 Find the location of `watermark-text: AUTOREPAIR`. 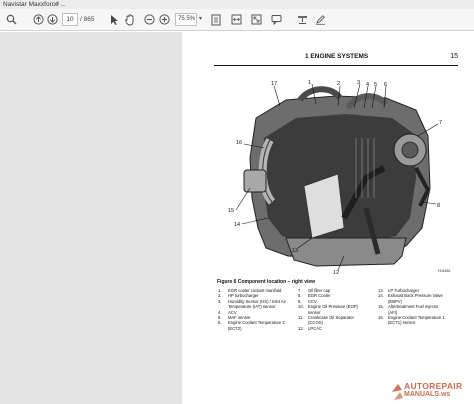

watermark-text: AUTOREPAIR is located at coordinates (433, 386).